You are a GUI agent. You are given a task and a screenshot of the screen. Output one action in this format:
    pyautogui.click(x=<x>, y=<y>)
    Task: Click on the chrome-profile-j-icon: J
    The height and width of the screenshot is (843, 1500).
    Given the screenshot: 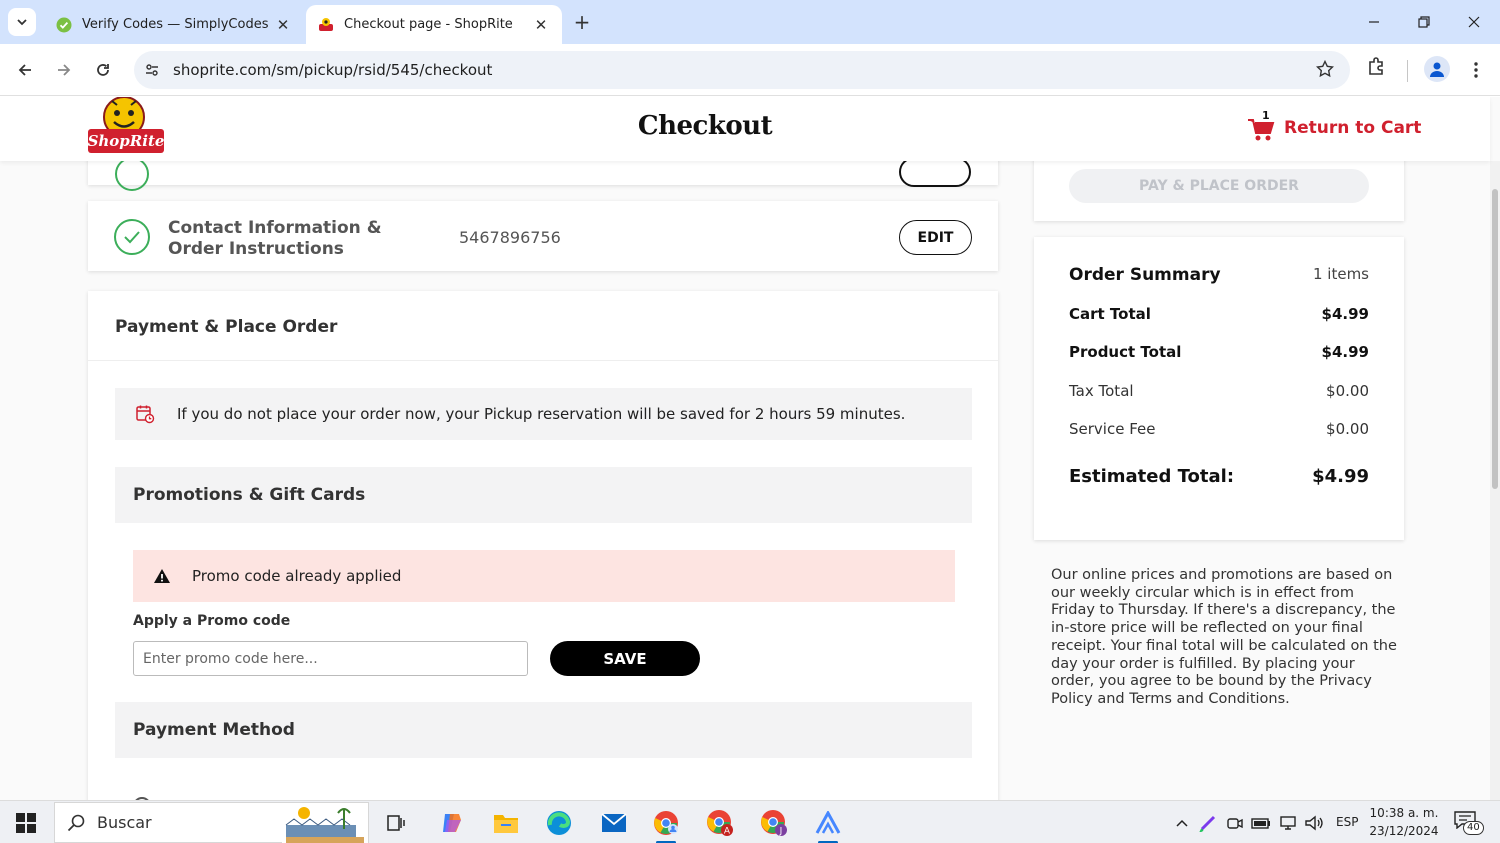 What is the action you would take?
    pyautogui.click(x=774, y=823)
    